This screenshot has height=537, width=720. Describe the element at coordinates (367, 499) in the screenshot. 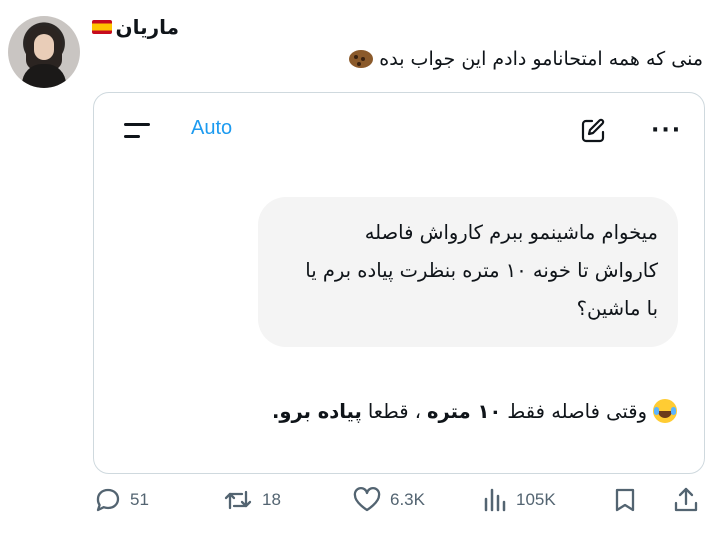

I see `like-icon` at that location.